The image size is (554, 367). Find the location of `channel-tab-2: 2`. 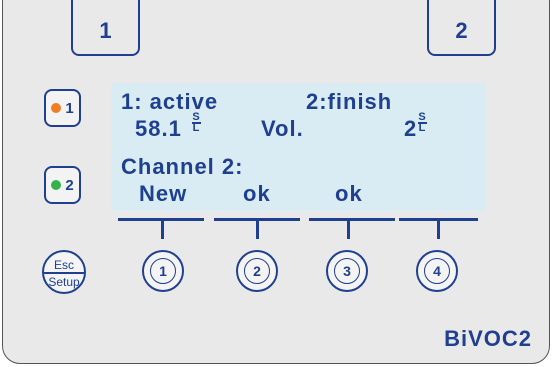

channel-tab-2: 2 is located at coordinates (461, 28).